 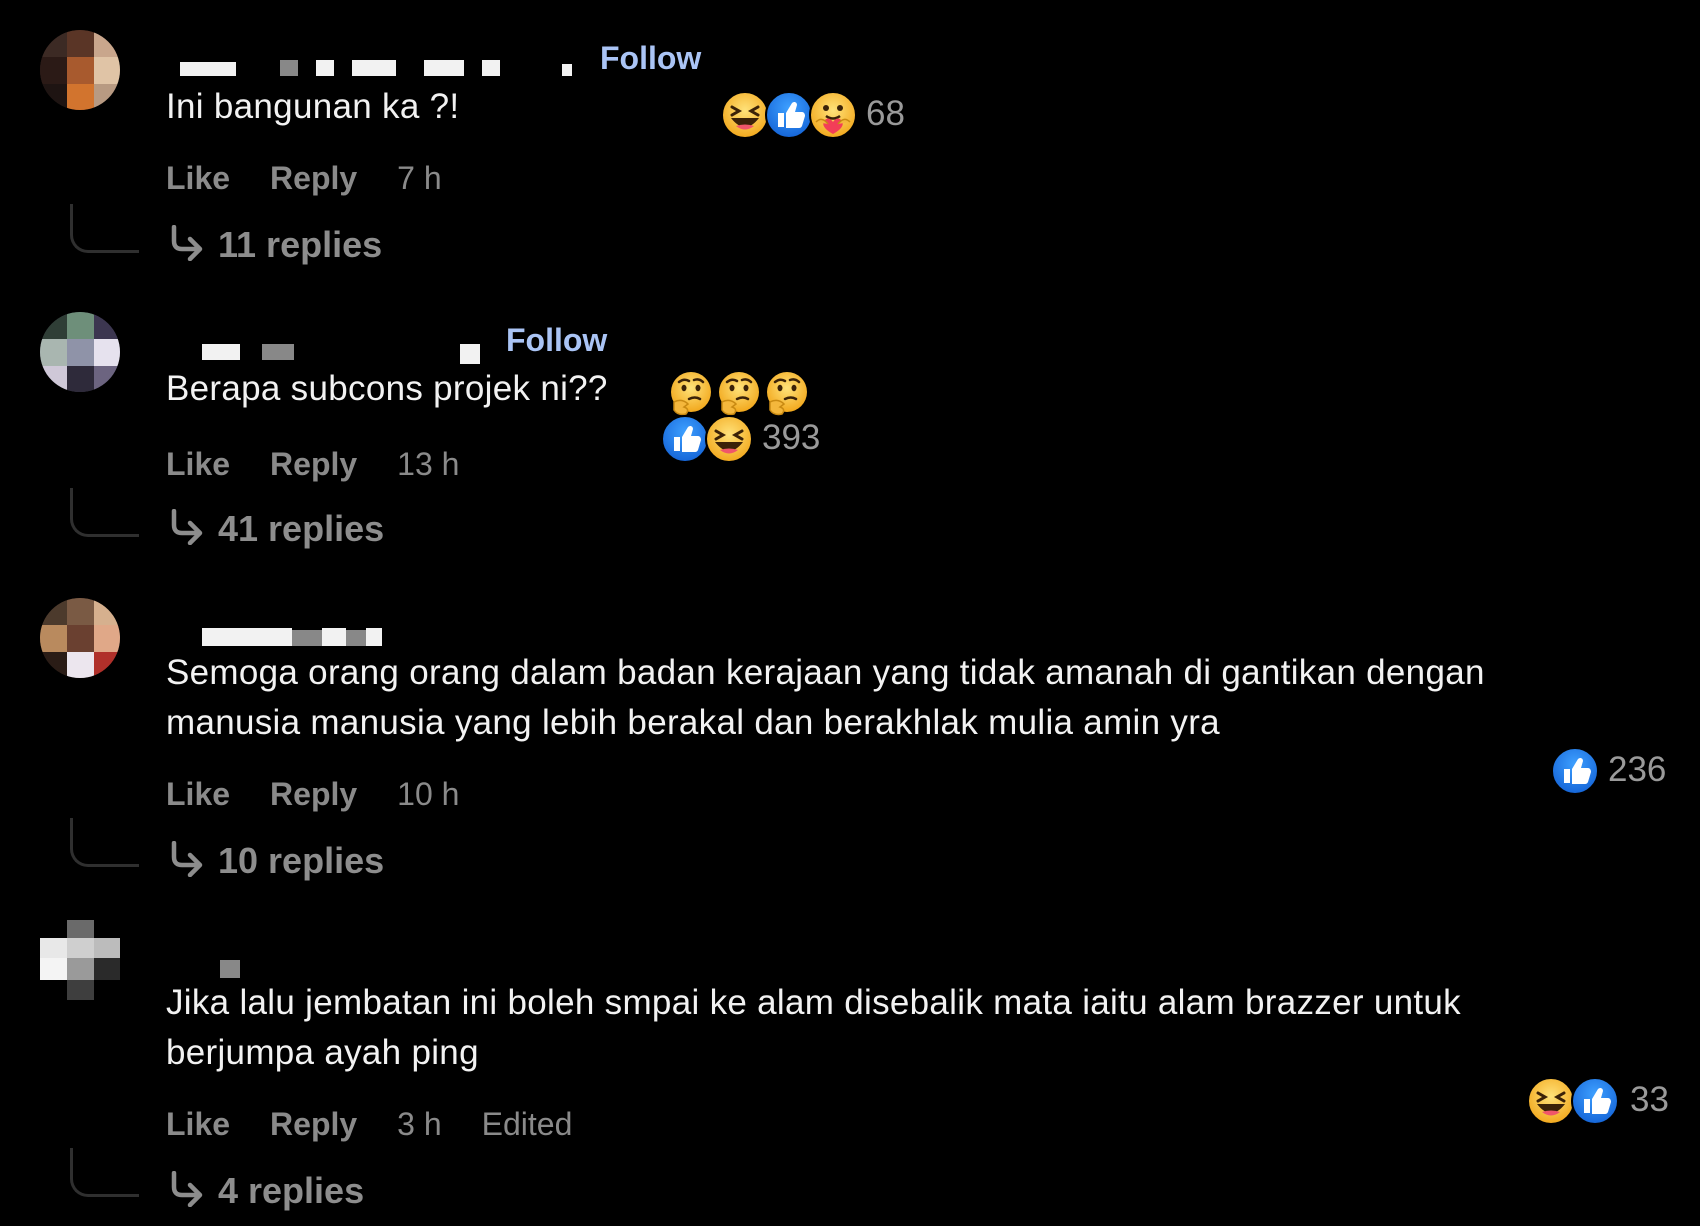 I want to click on timestamp: 7 h, so click(x=419, y=178).